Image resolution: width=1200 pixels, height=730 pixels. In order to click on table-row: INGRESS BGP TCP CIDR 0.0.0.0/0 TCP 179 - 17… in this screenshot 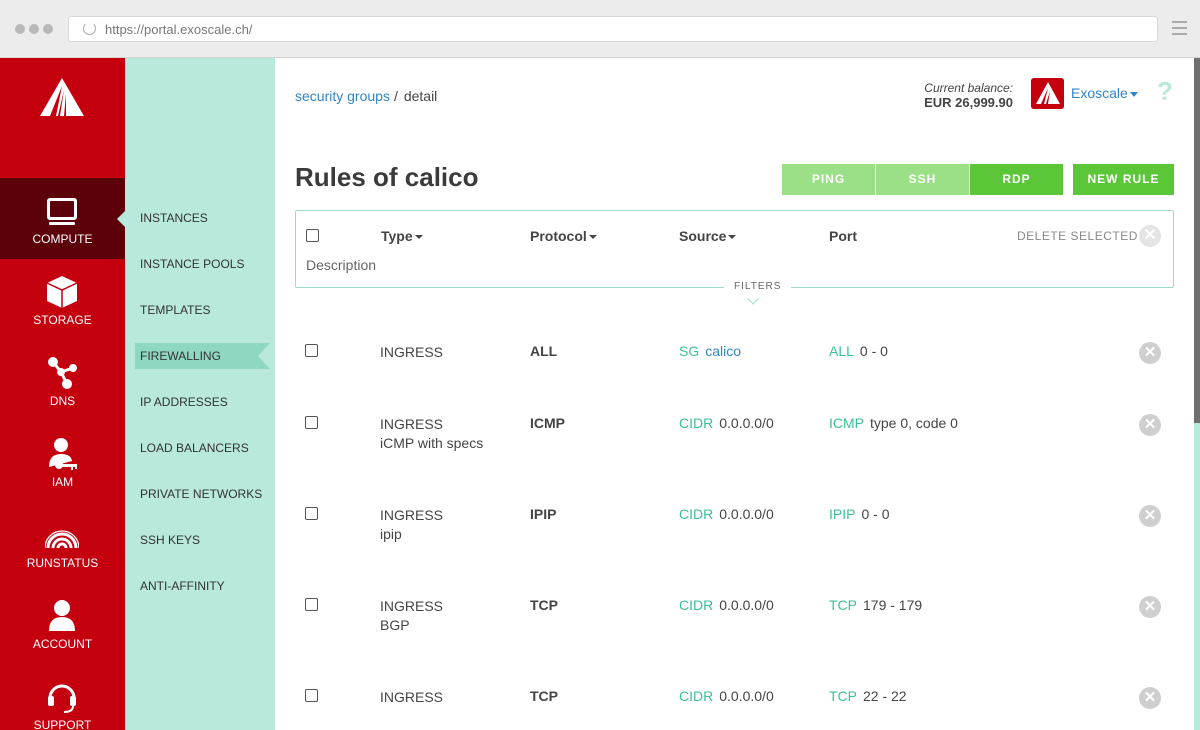, I will do `click(734, 626)`.